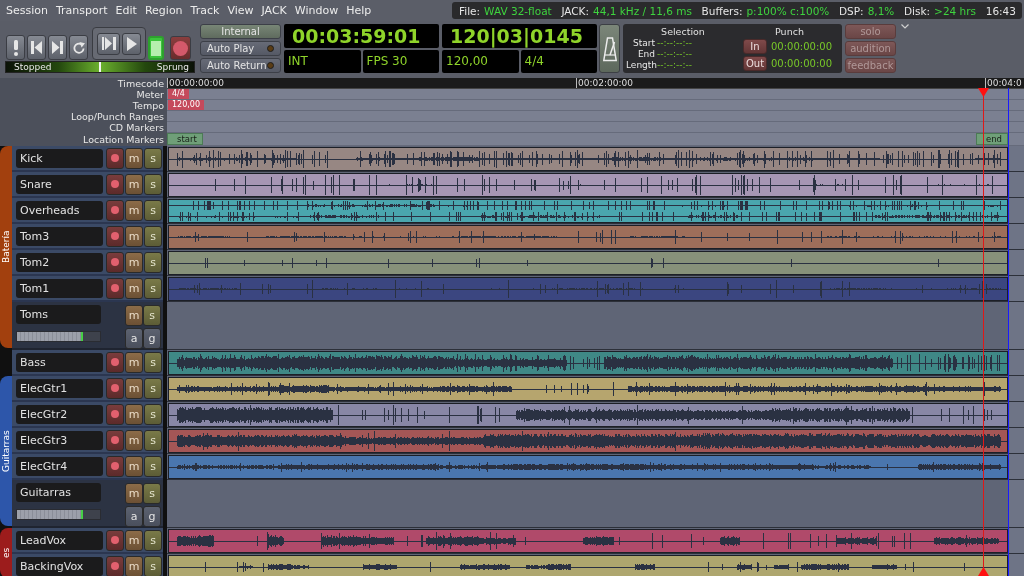 The width and height of the screenshot is (1024, 576). What do you see at coordinates (83, 105) in the screenshot?
I see `ruler-label: Tempo` at bounding box center [83, 105].